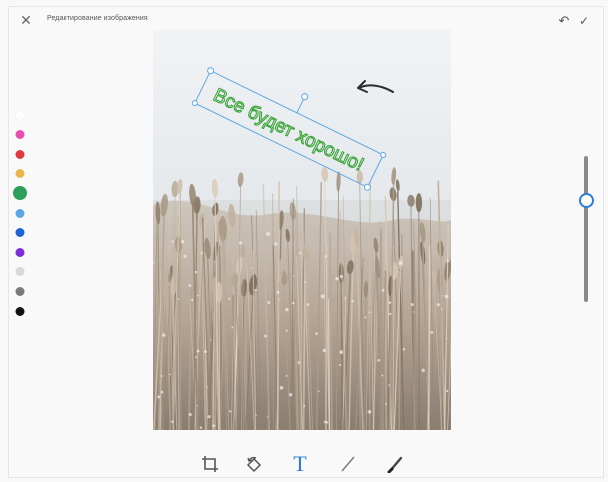  What do you see at coordinates (348, 464) in the screenshot?
I see `line-icon` at bounding box center [348, 464].